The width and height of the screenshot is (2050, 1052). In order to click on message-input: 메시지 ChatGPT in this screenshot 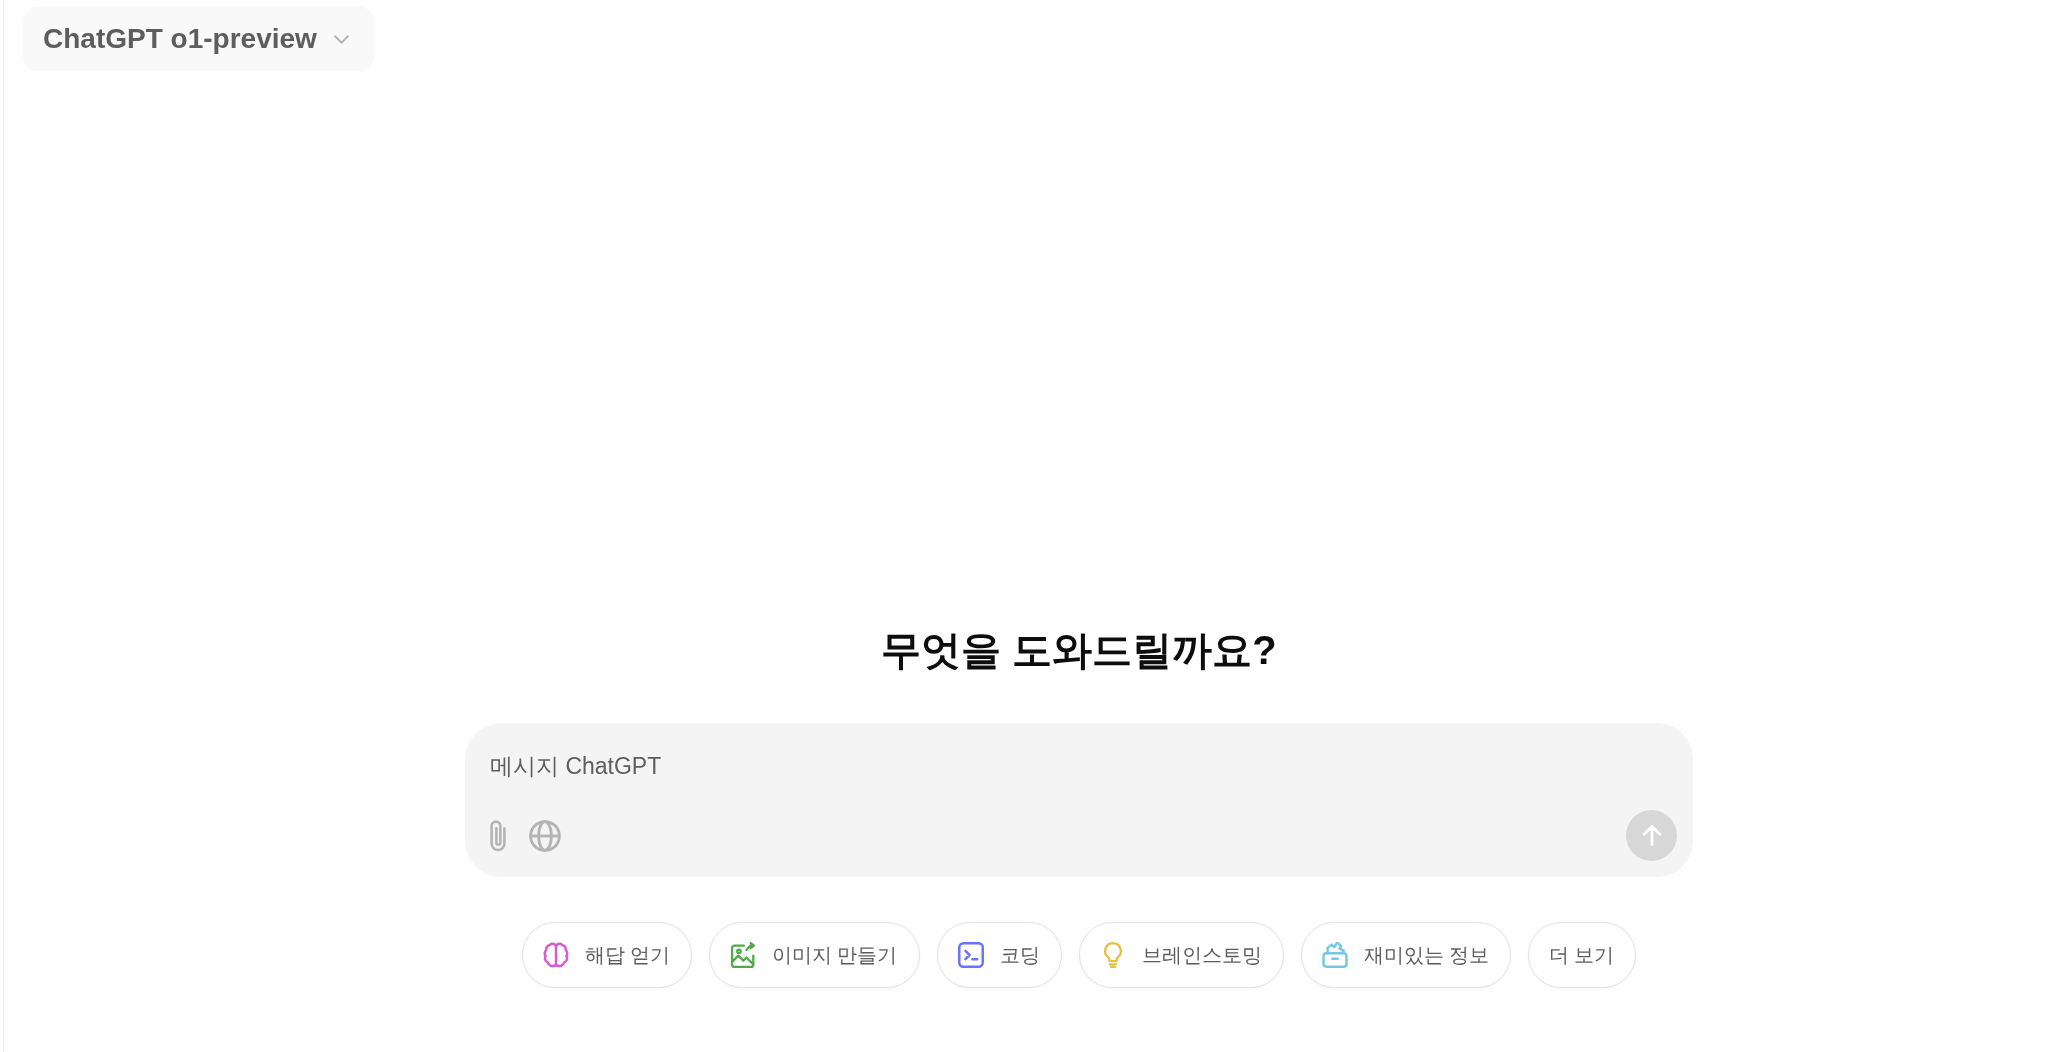, I will do `click(1083, 766)`.